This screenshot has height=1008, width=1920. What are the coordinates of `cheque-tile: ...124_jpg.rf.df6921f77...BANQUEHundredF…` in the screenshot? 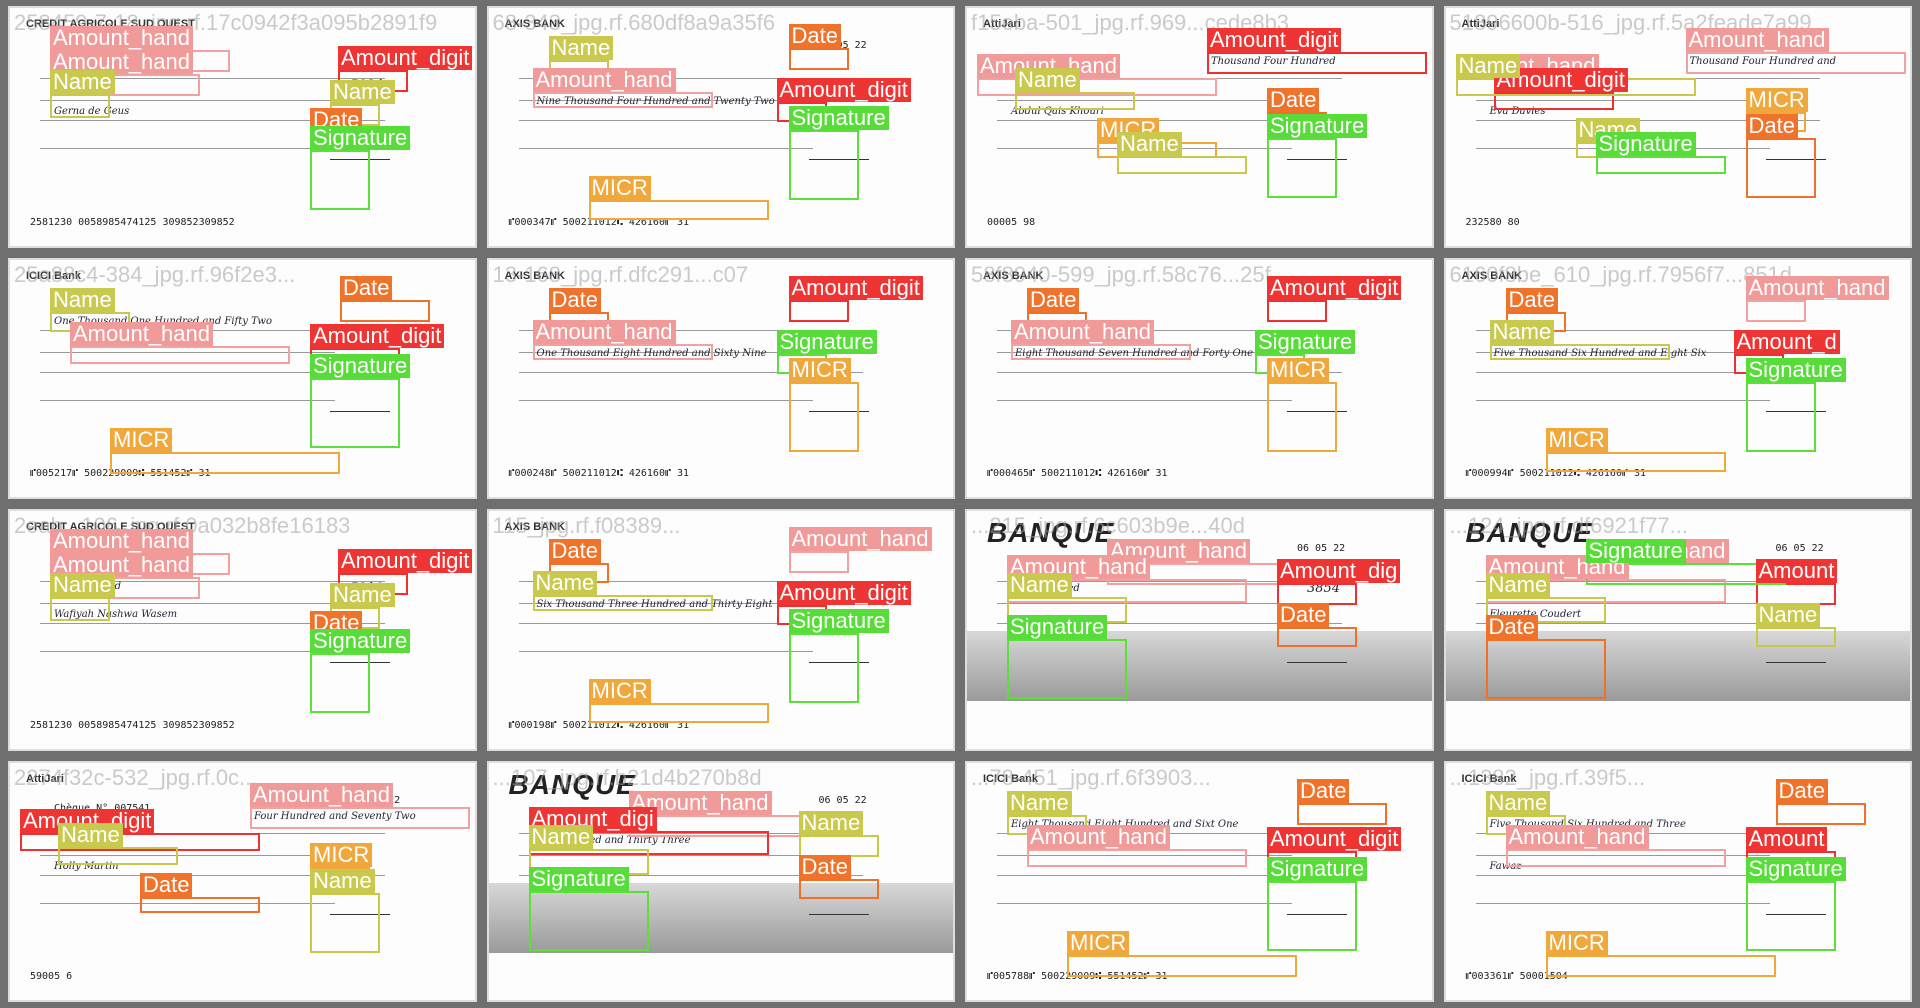 It's located at (1677, 630).